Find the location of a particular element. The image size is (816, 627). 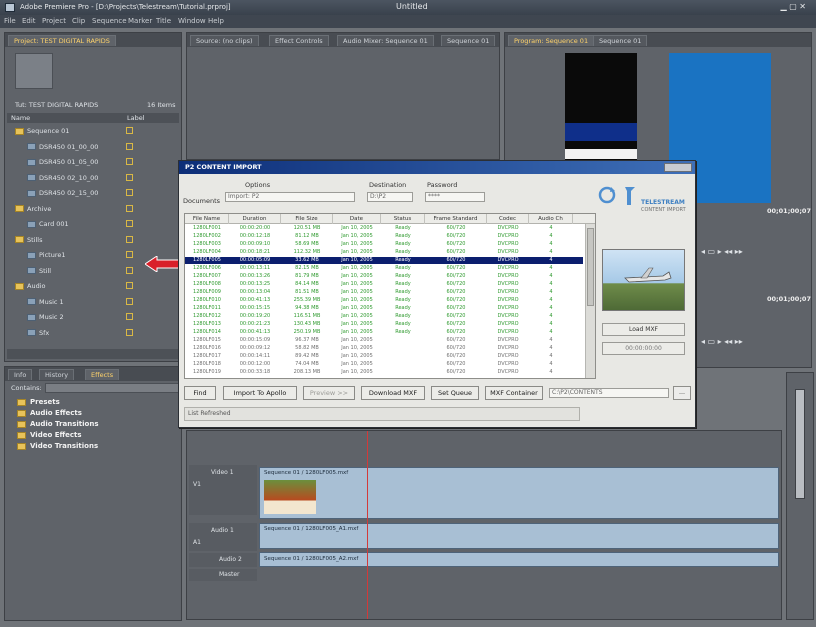

preview-button: Preview >> is located at coordinates (329, 393).